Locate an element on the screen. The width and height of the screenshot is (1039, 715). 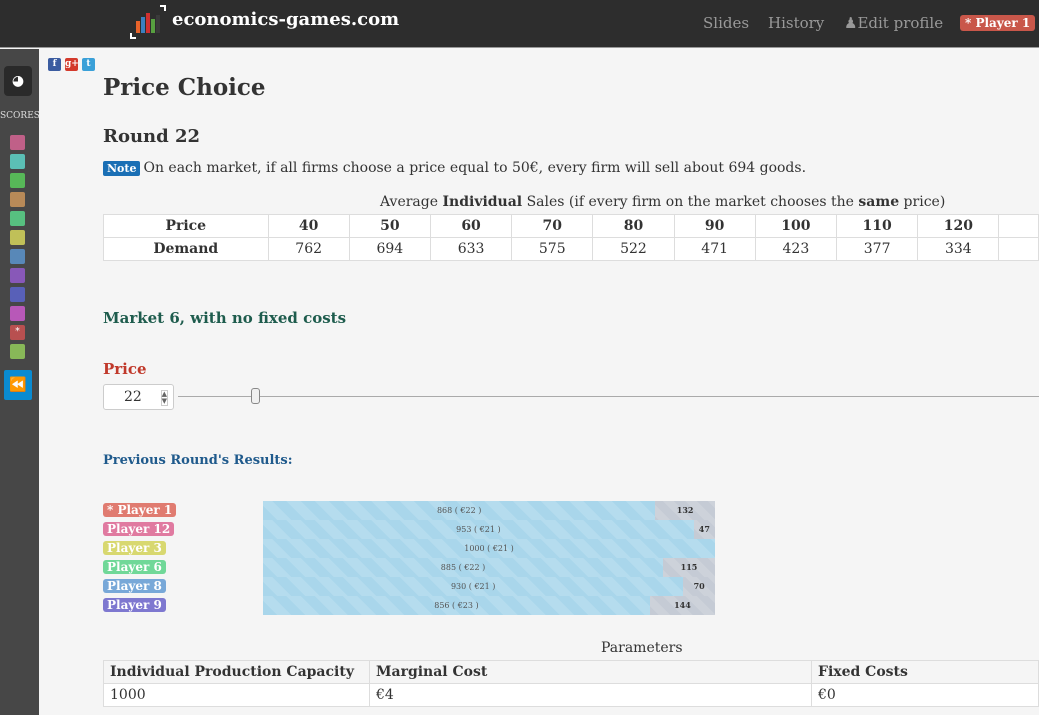
param-header: Fixed Costs is located at coordinates (925, 672).